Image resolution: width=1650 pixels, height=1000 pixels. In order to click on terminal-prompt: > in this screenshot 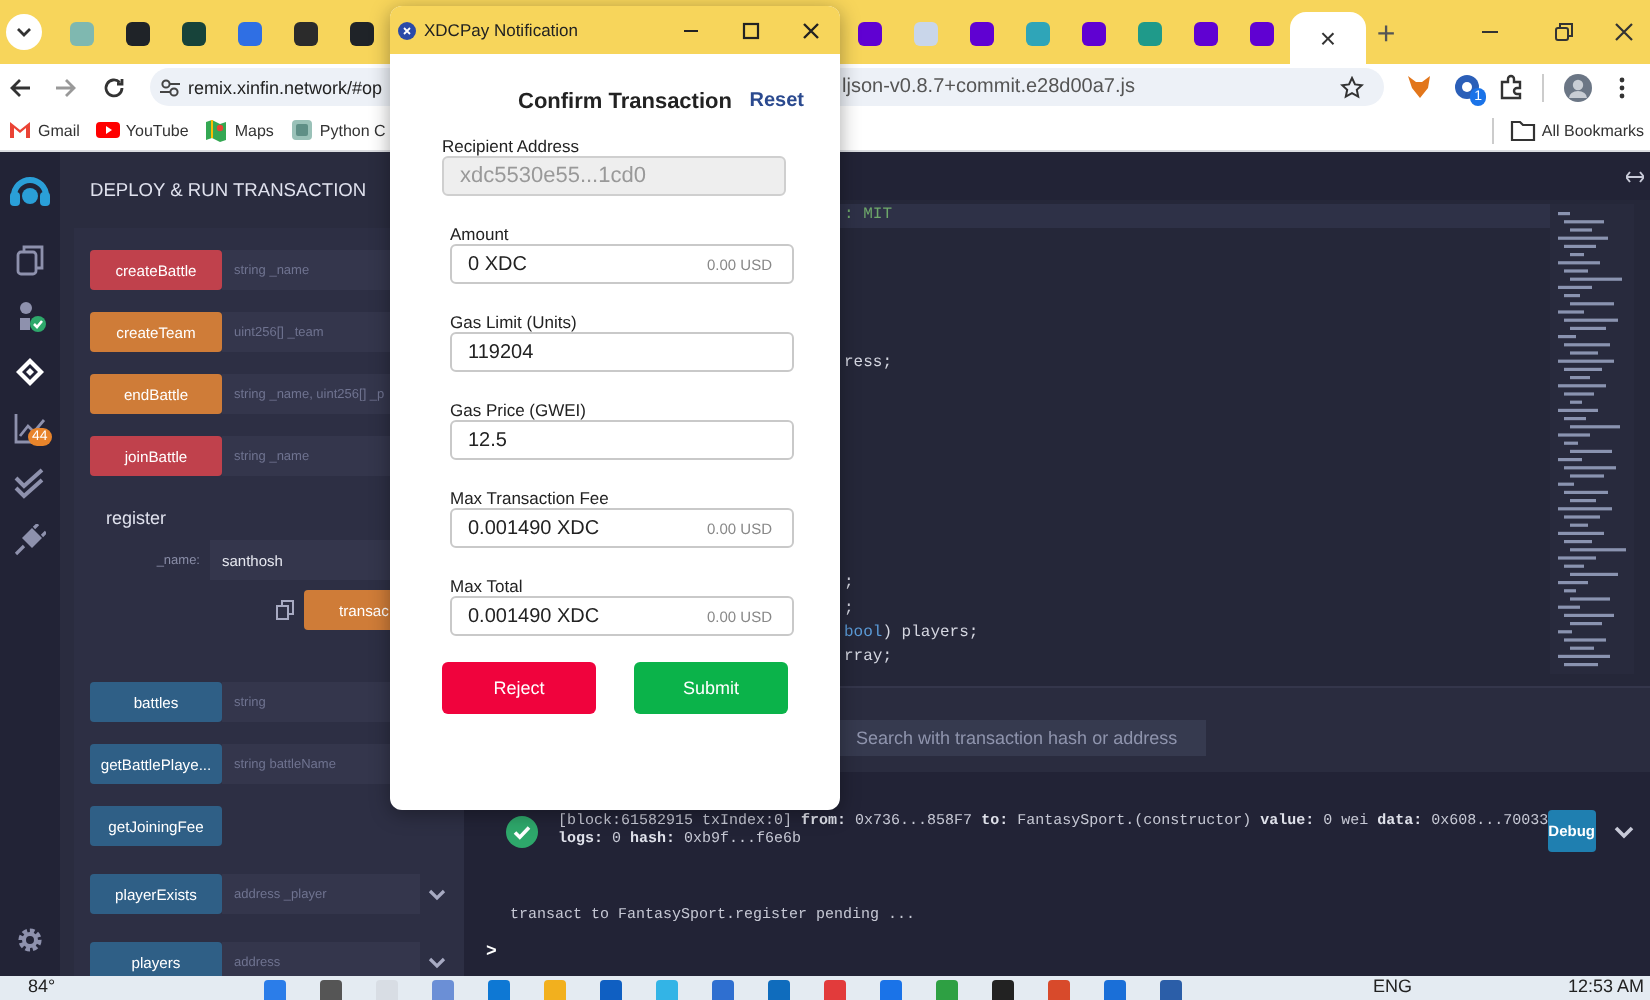, I will do `click(1068, 952)`.